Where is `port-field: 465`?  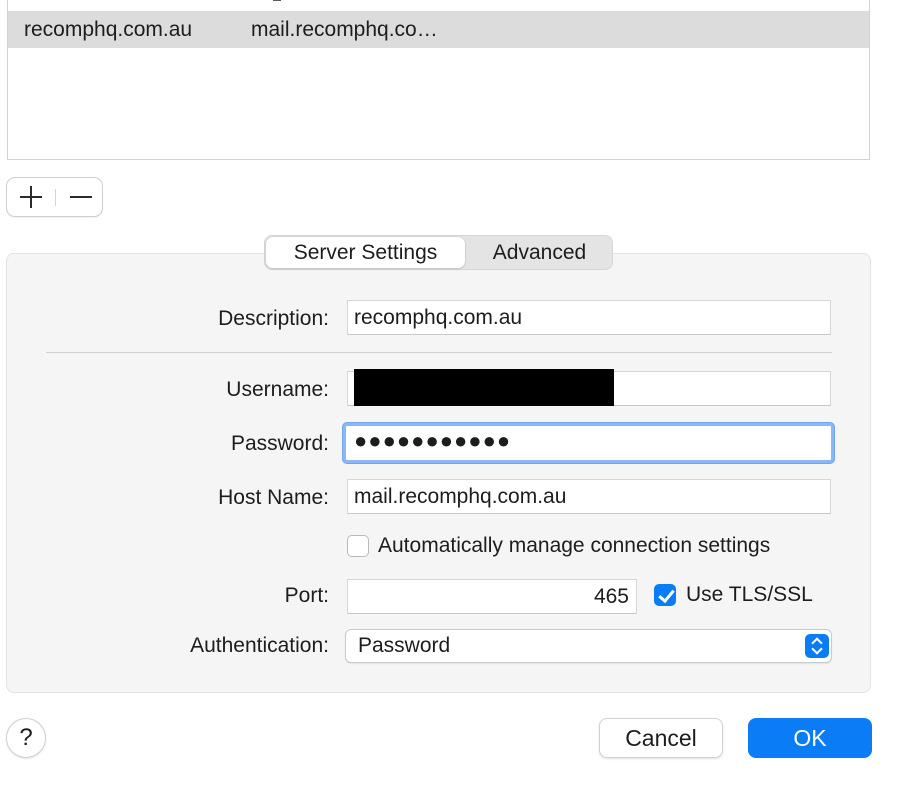
port-field: 465 is located at coordinates (492, 596).